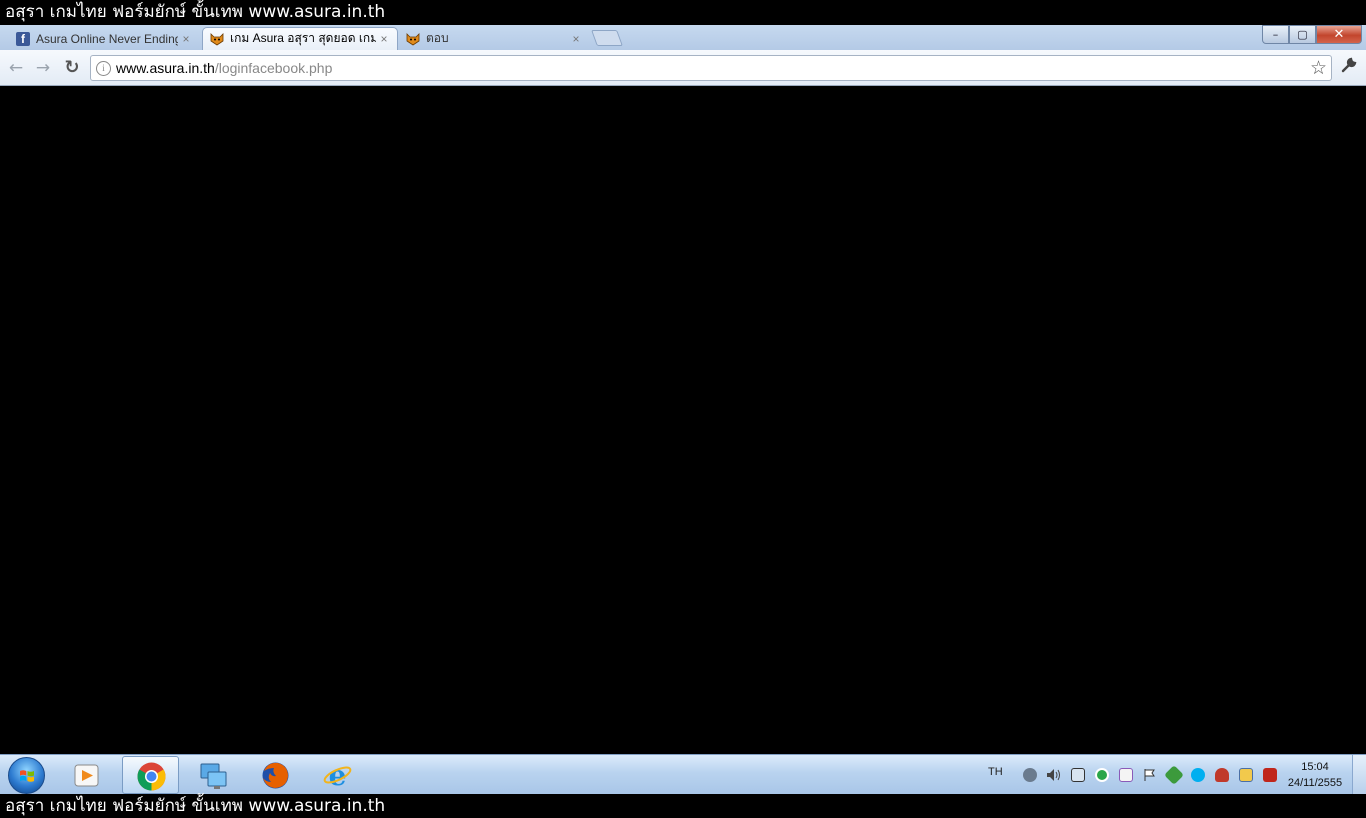 The width and height of the screenshot is (1366, 818). What do you see at coordinates (43, 68) in the screenshot?
I see `forward-button: →` at bounding box center [43, 68].